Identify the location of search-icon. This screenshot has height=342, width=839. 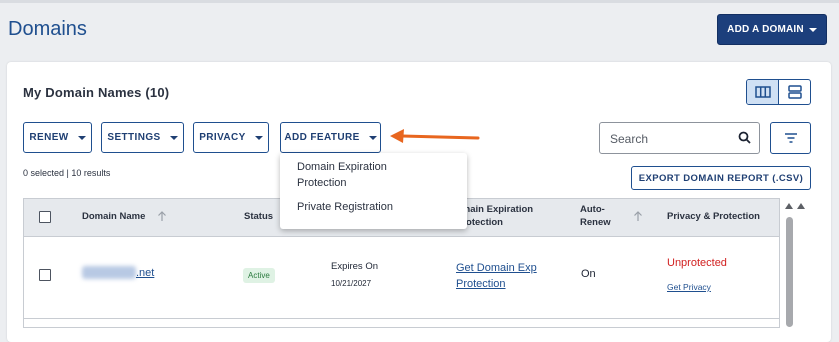
(744, 137).